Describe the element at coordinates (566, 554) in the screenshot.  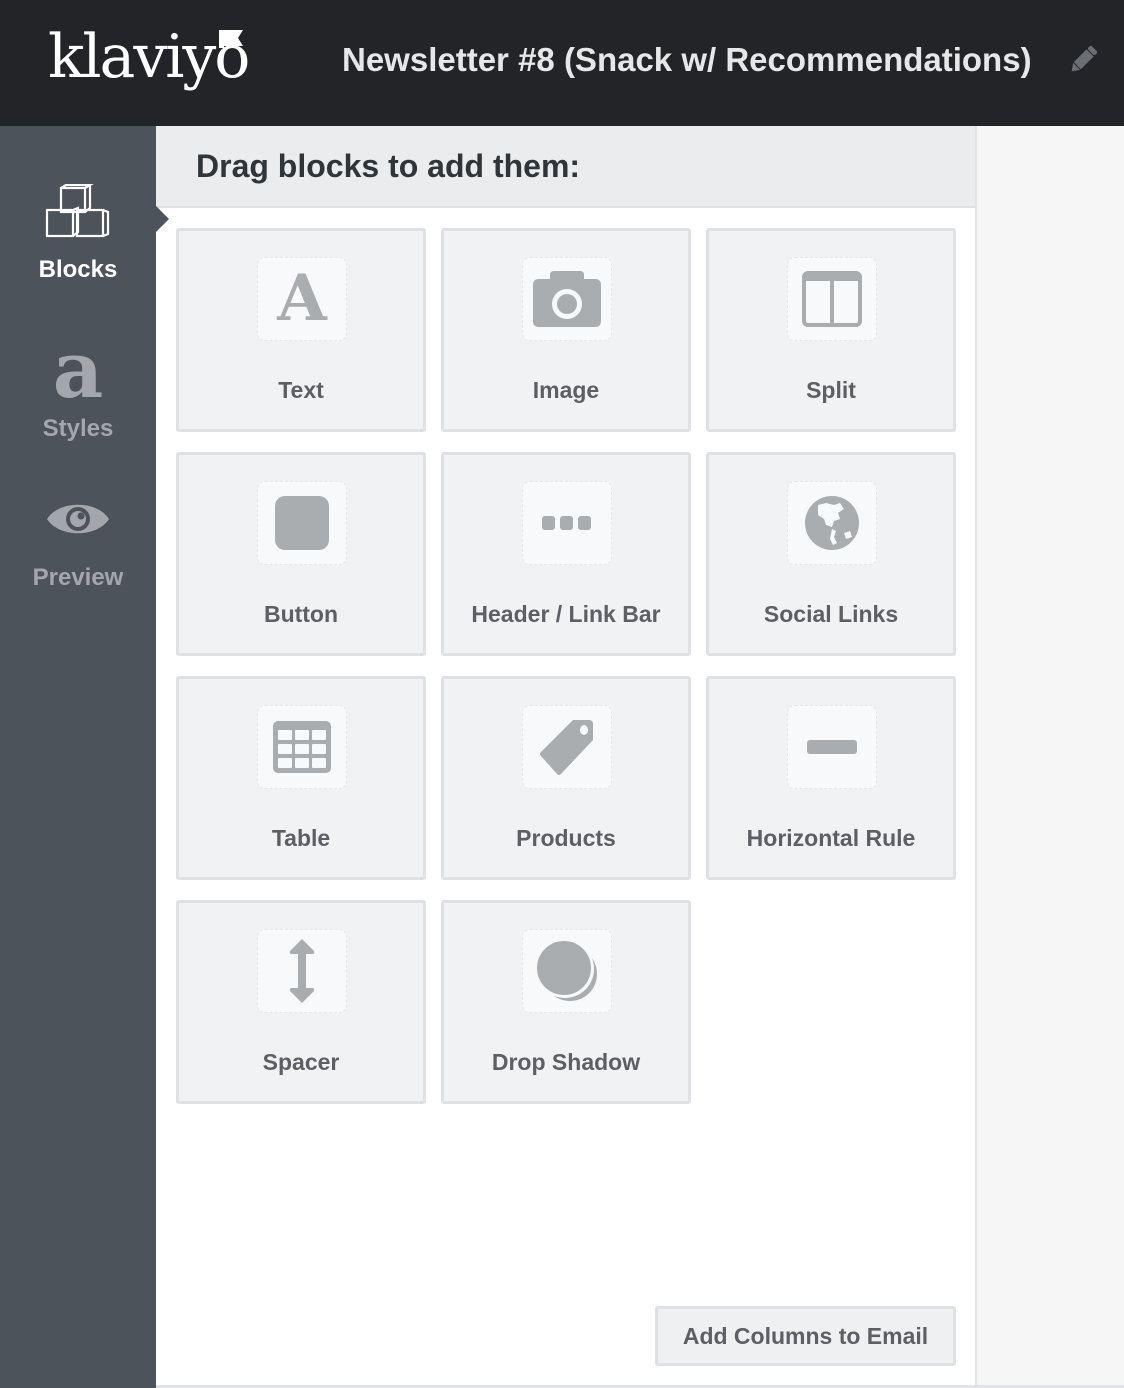
I see `block-header-link-bar: Header / Link Bar` at that location.